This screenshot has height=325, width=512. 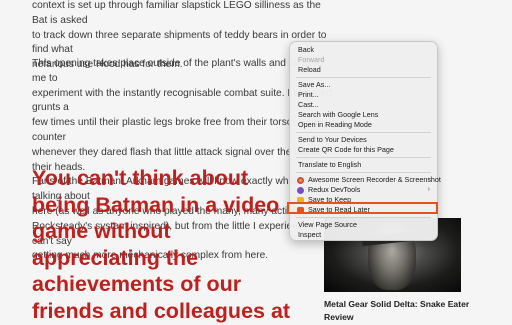 What do you see at coordinates (363, 225) in the screenshot?
I see `menu-item-view-page-source: View Page Source` at bounding box center [363, 225].